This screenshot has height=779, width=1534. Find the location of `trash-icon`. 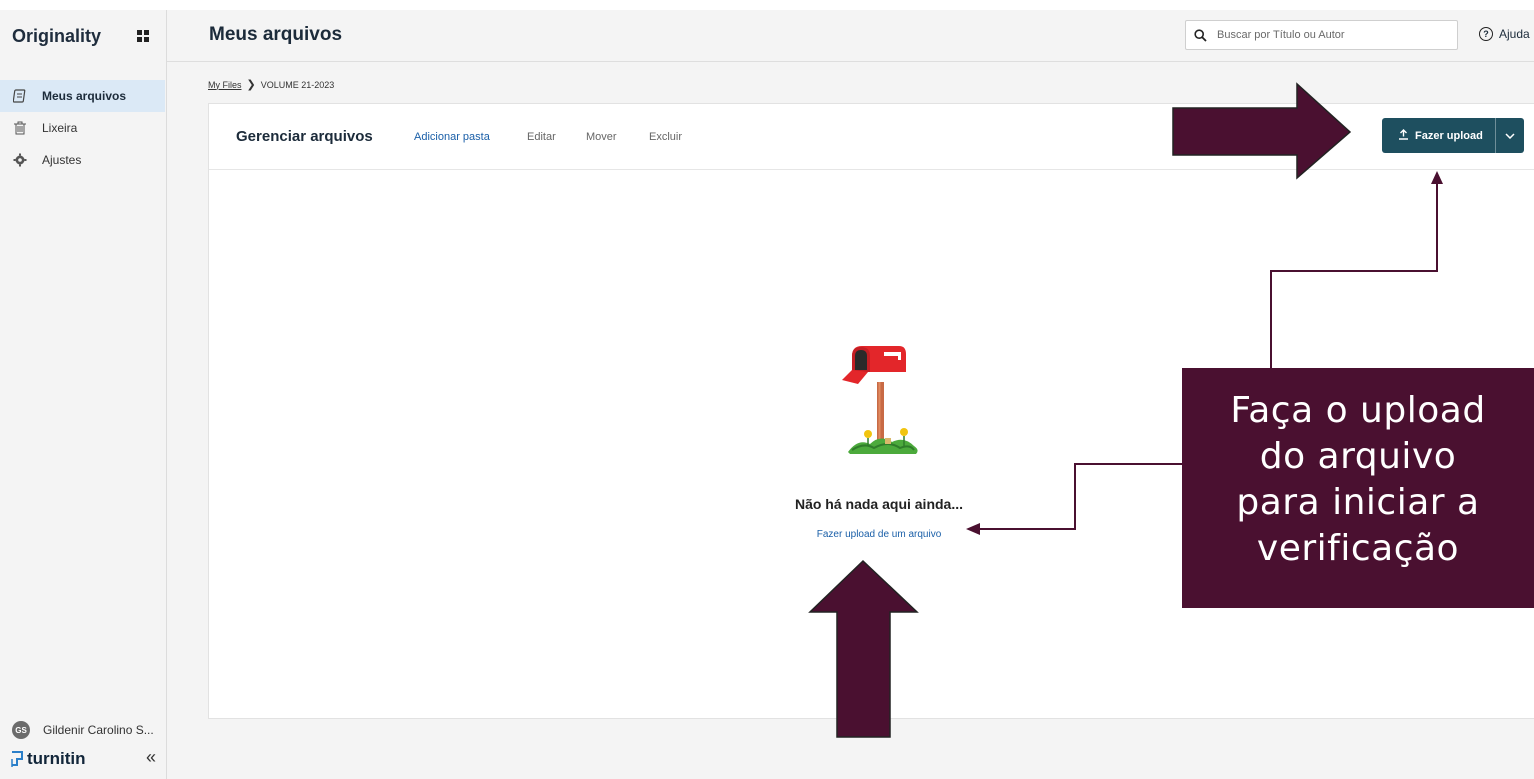

trash-icon is located at coordinates (20, 128).